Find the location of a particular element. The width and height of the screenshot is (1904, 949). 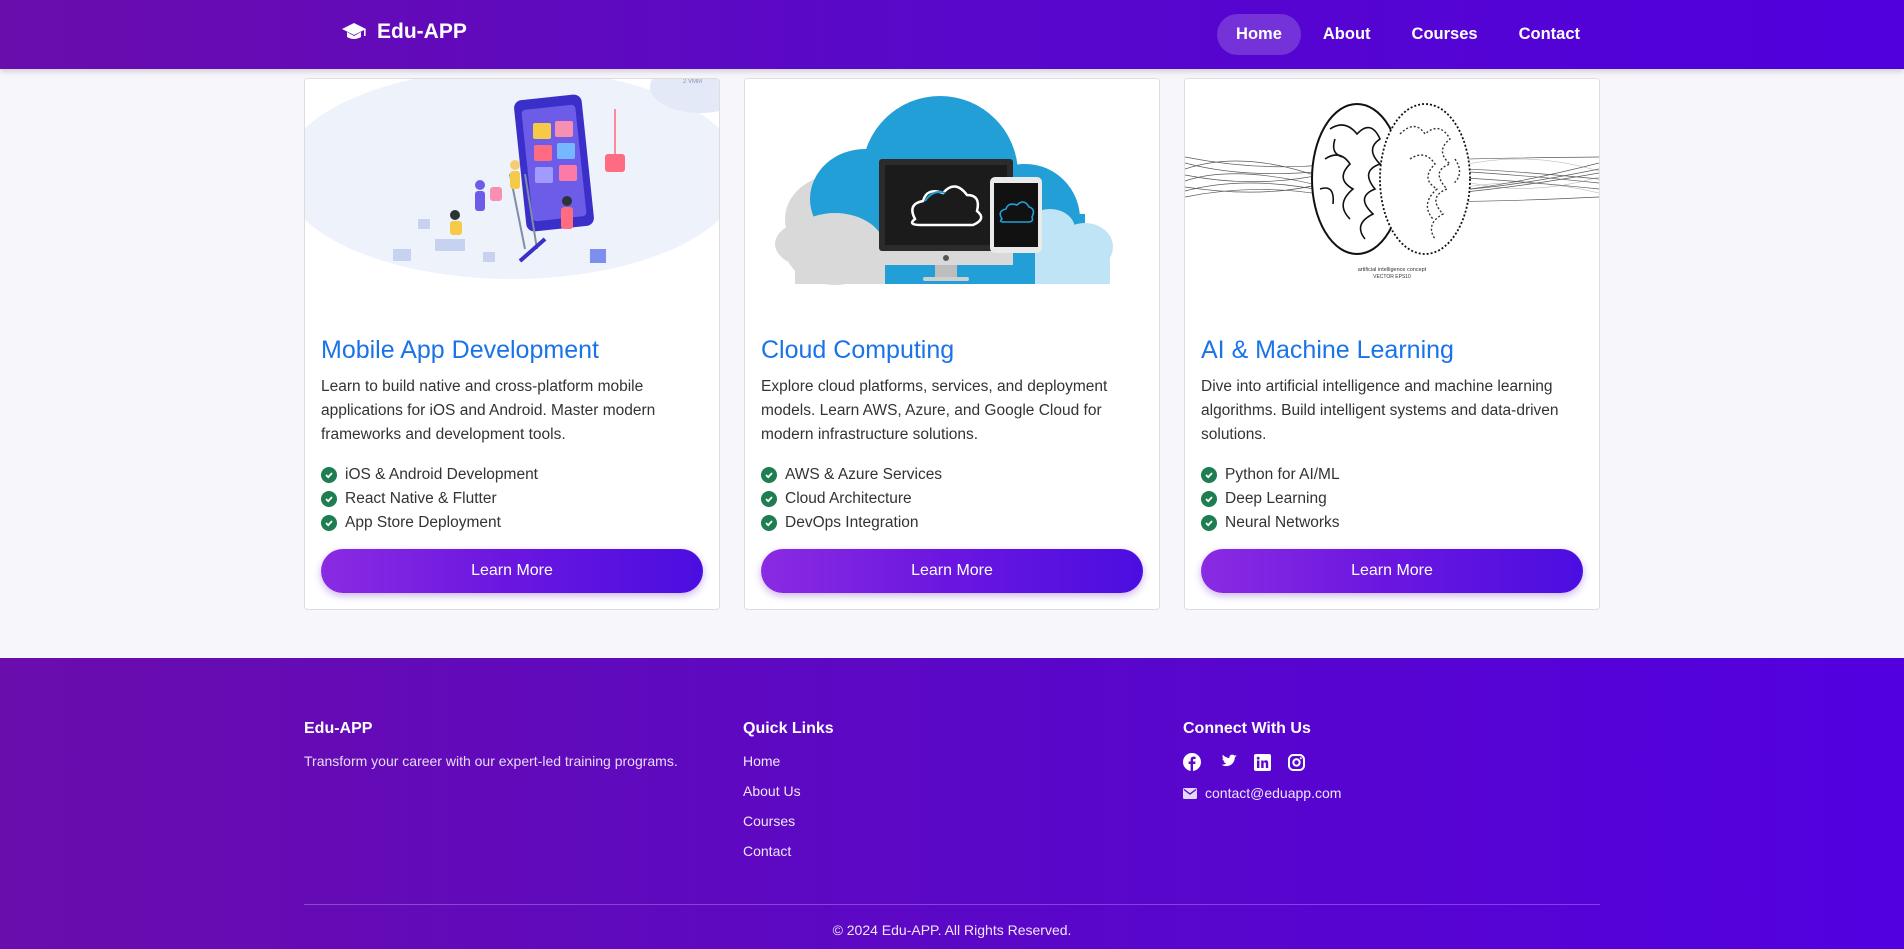

nav-home: Home is located at coordinates (1259, 34).